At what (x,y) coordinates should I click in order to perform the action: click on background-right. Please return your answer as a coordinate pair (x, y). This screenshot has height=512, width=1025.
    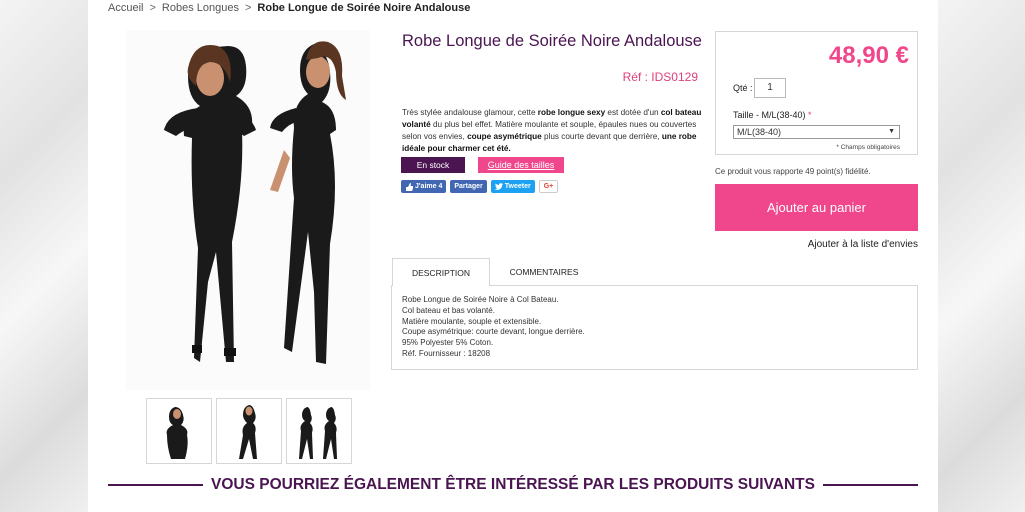
    Looking at the image, I should click on (981, 256).